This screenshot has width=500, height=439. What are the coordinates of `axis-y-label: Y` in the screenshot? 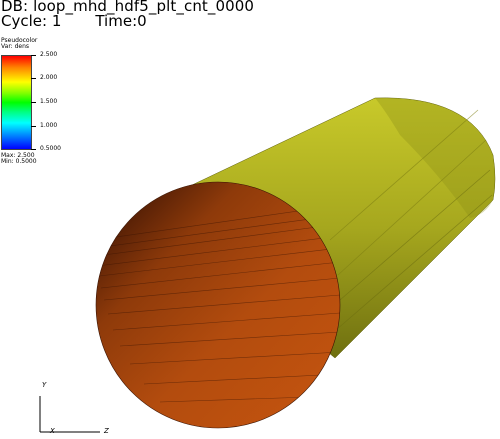 It's located at (44, 385).